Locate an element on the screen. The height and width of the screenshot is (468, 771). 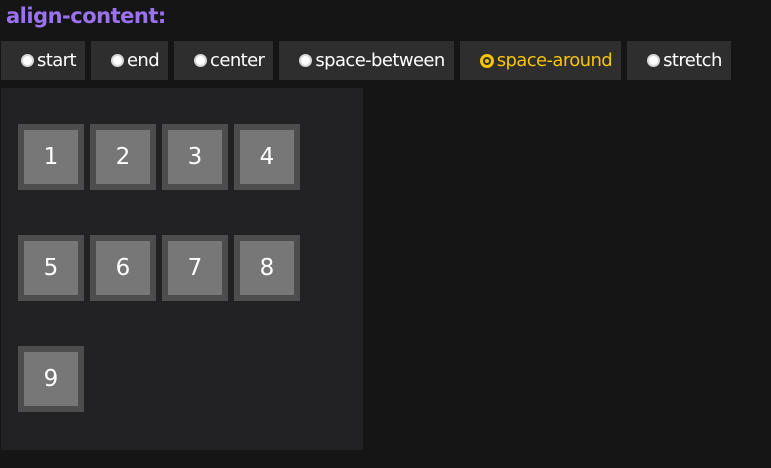
flex-item: 7 is located at coordinates (195, 268).